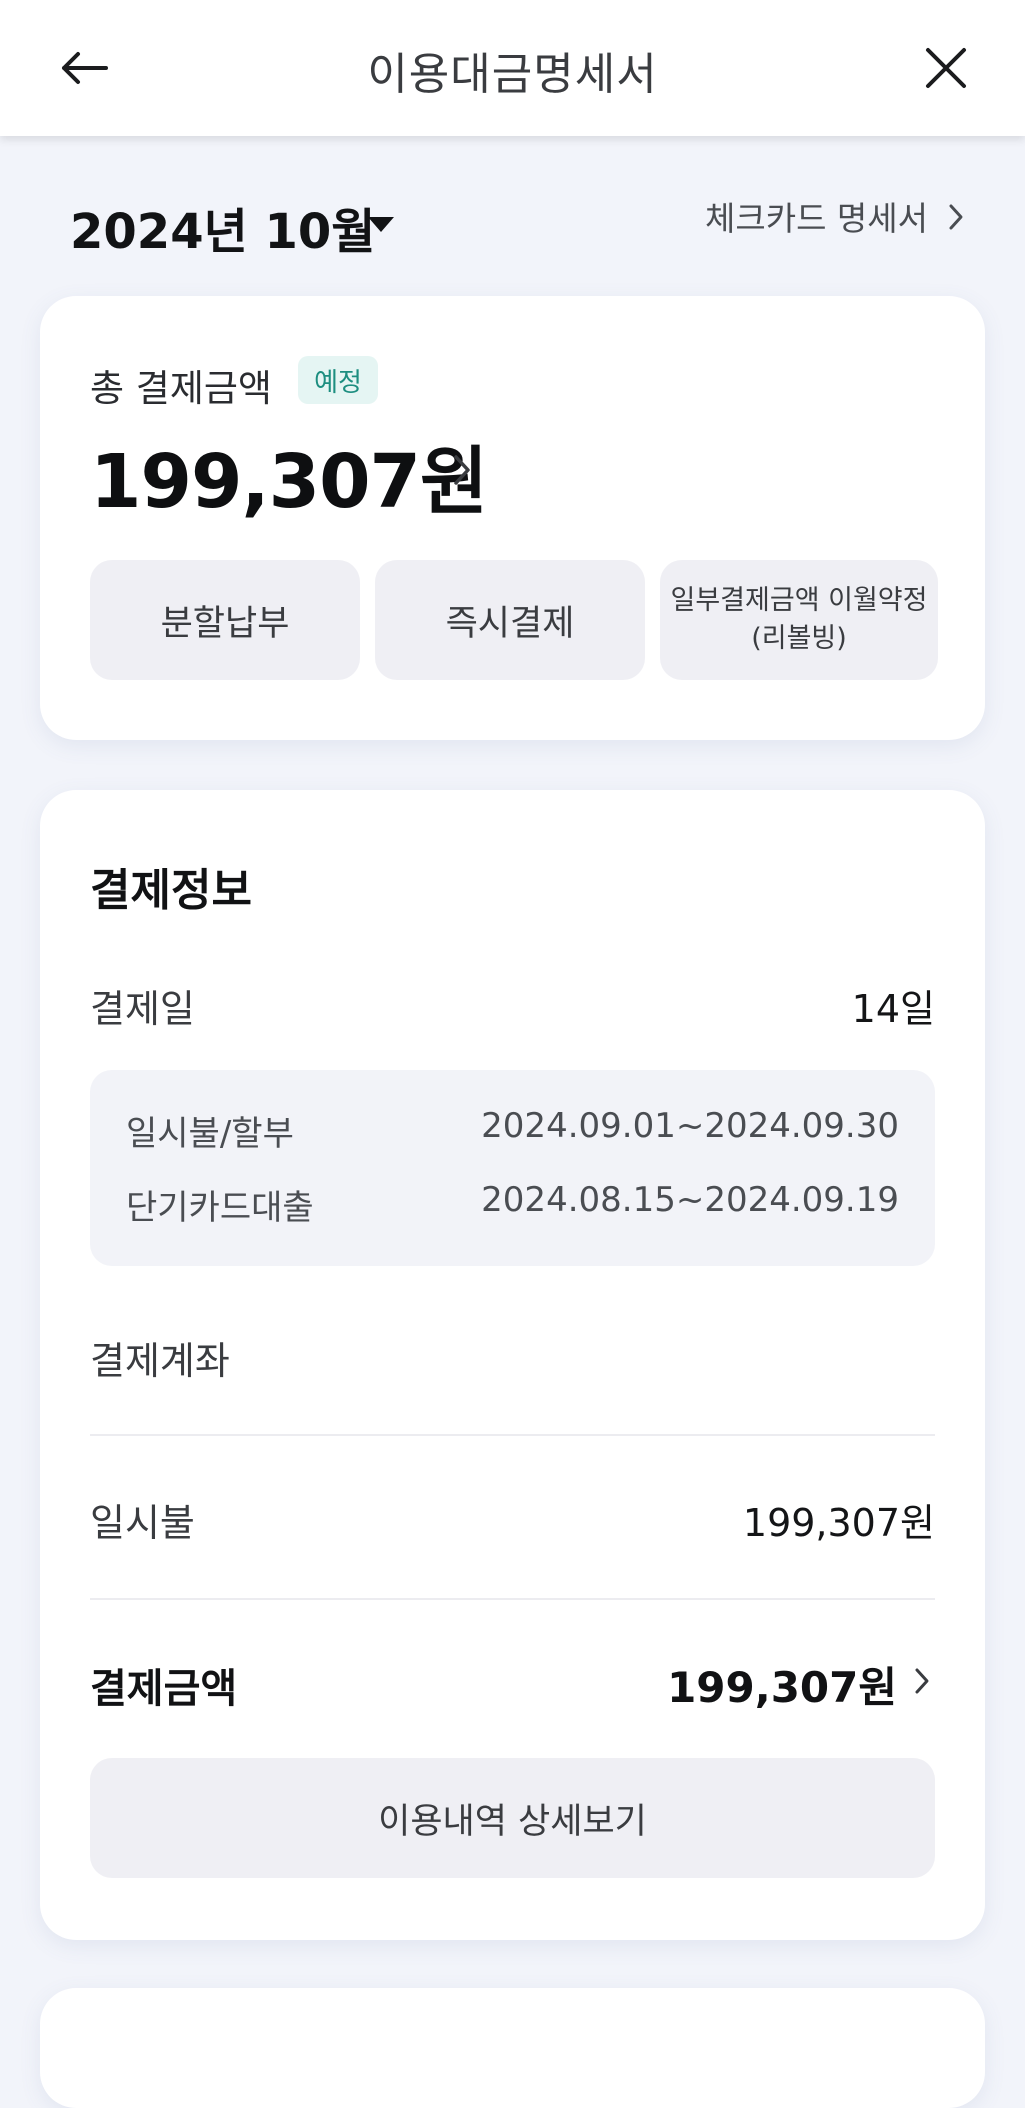 The image size is (1025, 2108). What do you see at coordinates (512, 216) in the screenshot?
I see `month-row: 2024년 10월 체크카드 명세서` at bounding box center [512, 216].